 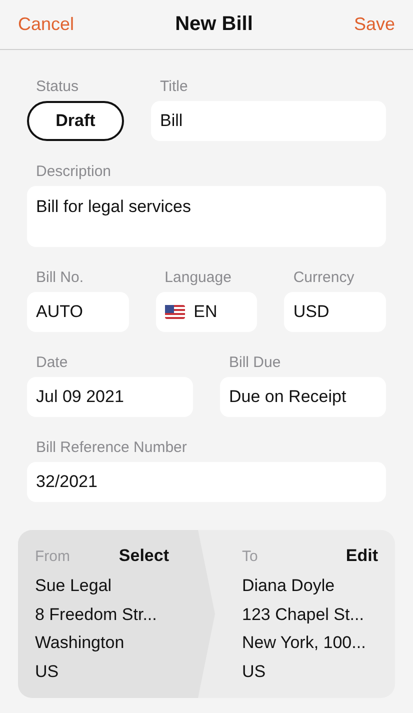 I want to click on input-field: 32/2021, so click(x=206, y=482).